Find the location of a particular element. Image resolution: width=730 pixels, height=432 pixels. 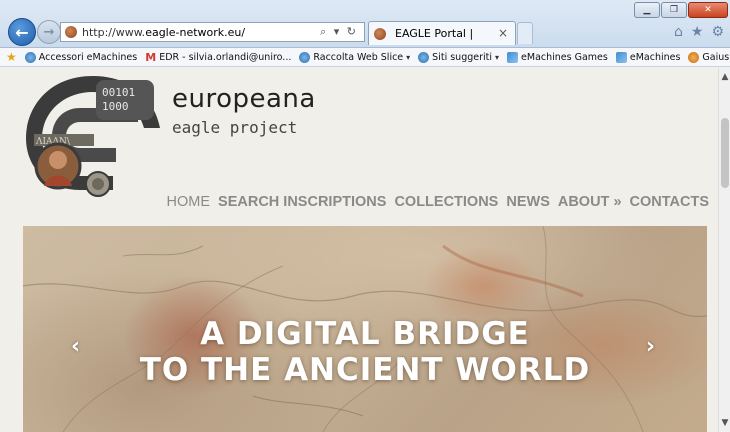

url-host: eagle-network.eu/ is located at coordinates (195, 32).